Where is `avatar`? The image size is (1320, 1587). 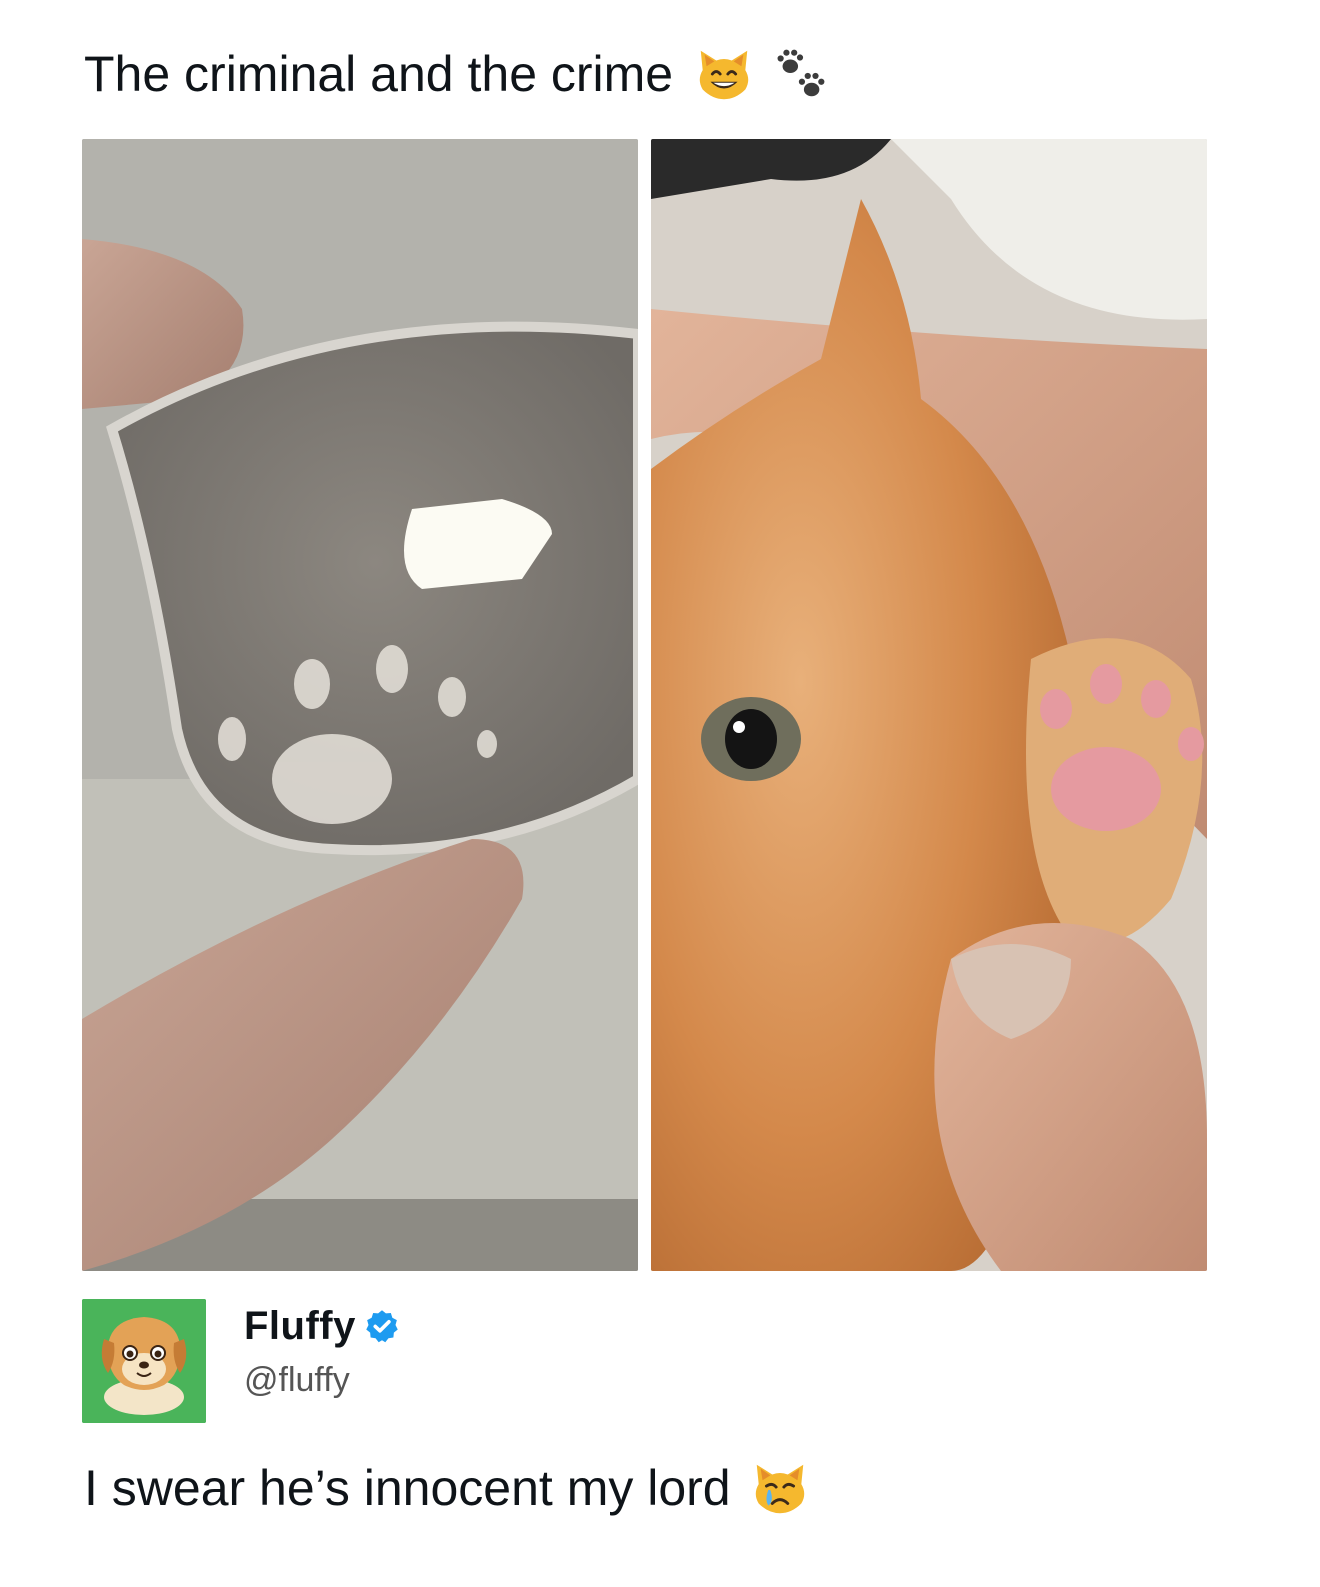 avatar is located at coordinates (144, 1361).